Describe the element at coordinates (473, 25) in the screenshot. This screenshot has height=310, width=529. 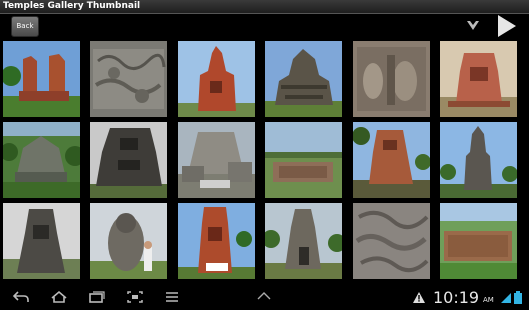
I see `overflow-menu-icon` at that location.